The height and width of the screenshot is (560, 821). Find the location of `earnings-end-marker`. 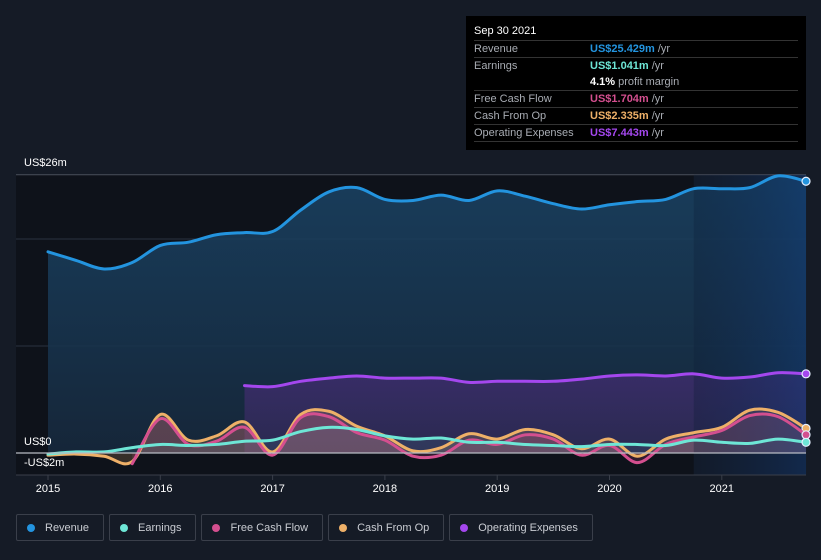

earnings-end-marker is located at coordinates (806, 442).